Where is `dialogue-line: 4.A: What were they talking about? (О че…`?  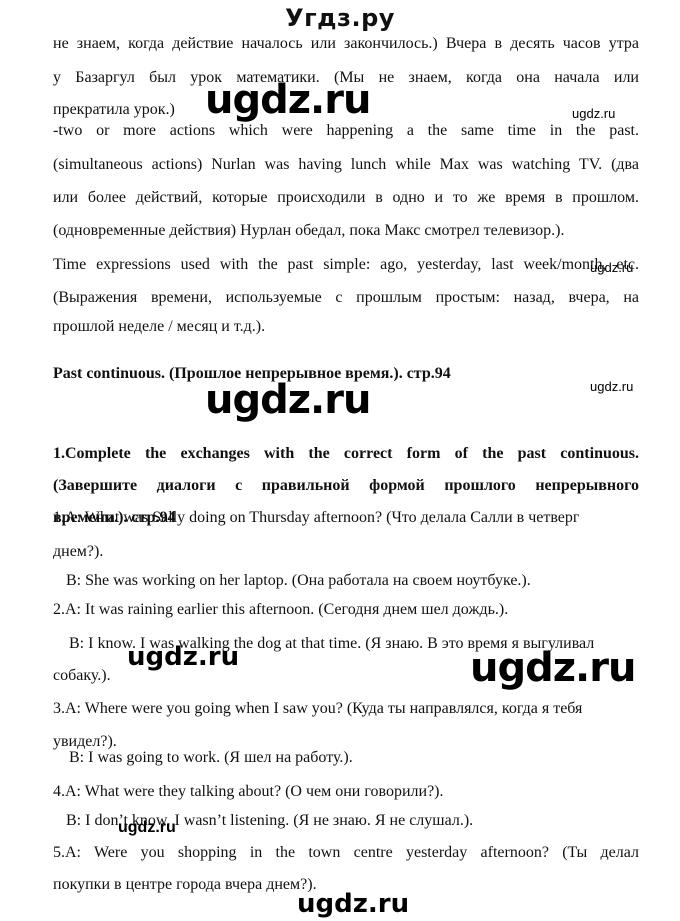
dialogue-line: 4.A: What were they talking about? (О че… is located at coordinates (248, 791).